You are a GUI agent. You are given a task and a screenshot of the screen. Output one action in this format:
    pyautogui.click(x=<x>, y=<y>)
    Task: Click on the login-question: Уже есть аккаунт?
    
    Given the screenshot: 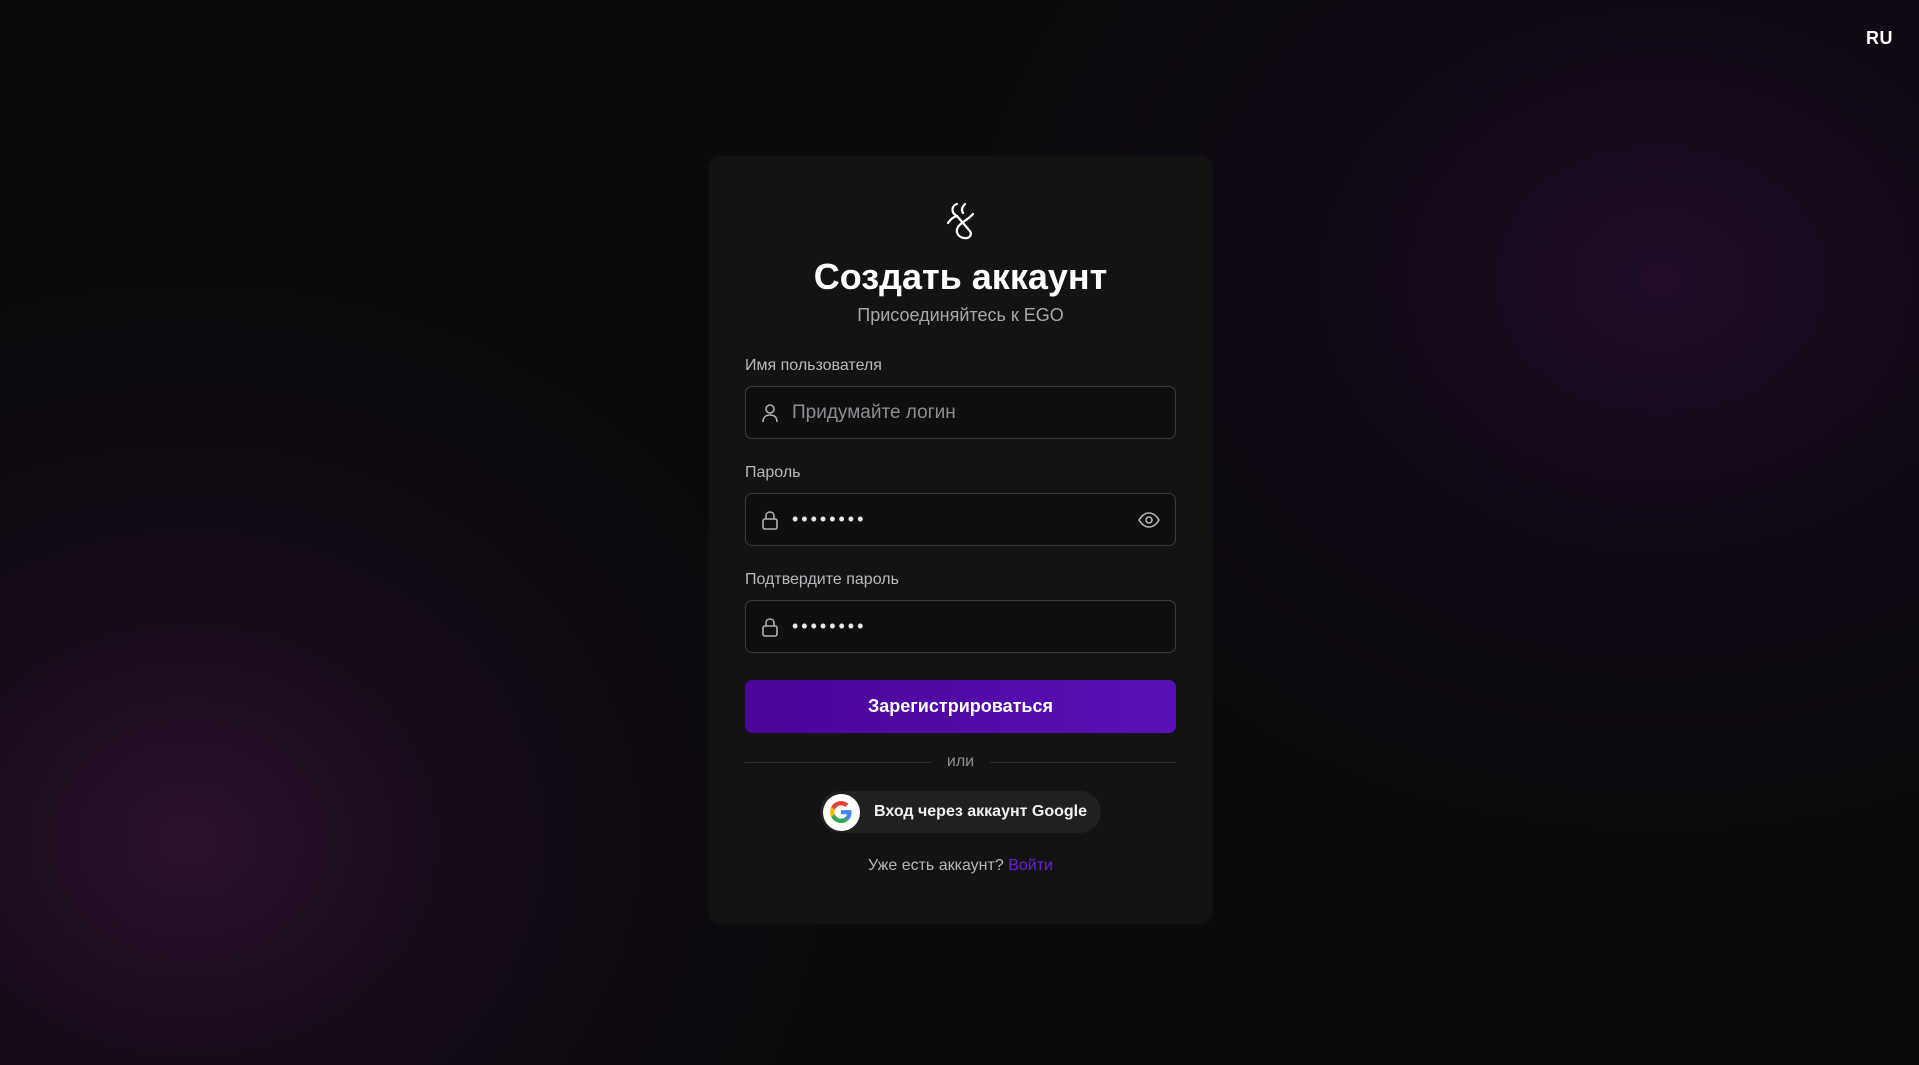 What is the action you would take?
    pyautogui.click(x=936, y=865)
    